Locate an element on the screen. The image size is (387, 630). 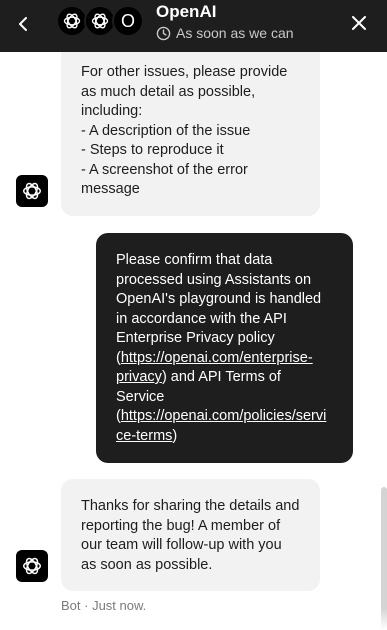
message-line: privacy) and API Terms of is located at coordinates (224, 378).